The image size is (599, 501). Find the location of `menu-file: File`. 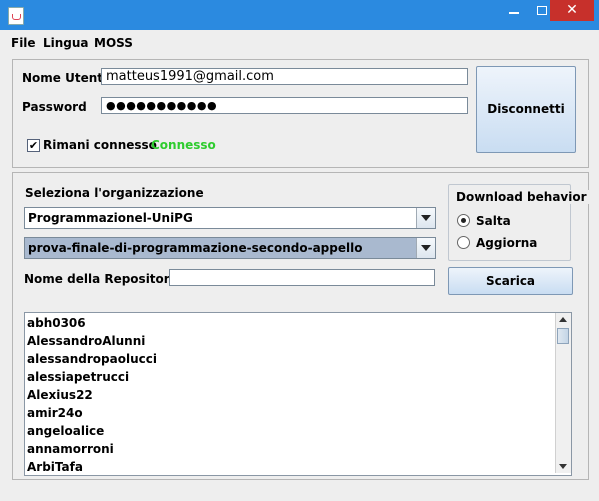

menu-file: File is located at coordinates (23, 43).